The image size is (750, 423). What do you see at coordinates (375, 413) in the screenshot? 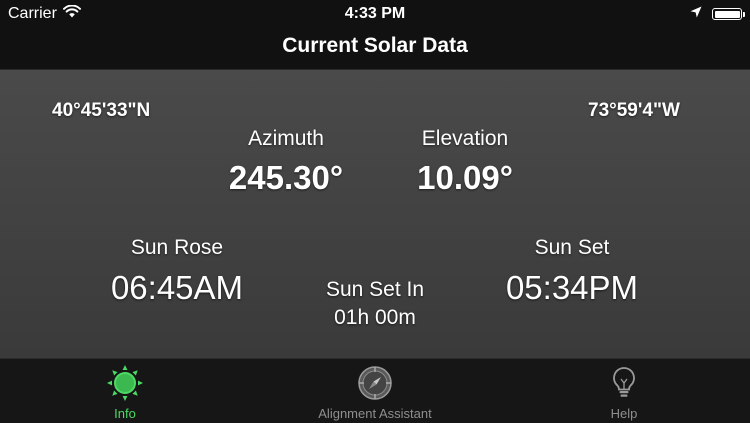
I see `tab-alignment-assistant-label: Alignment Assistant` at bounding box center [375, 413].